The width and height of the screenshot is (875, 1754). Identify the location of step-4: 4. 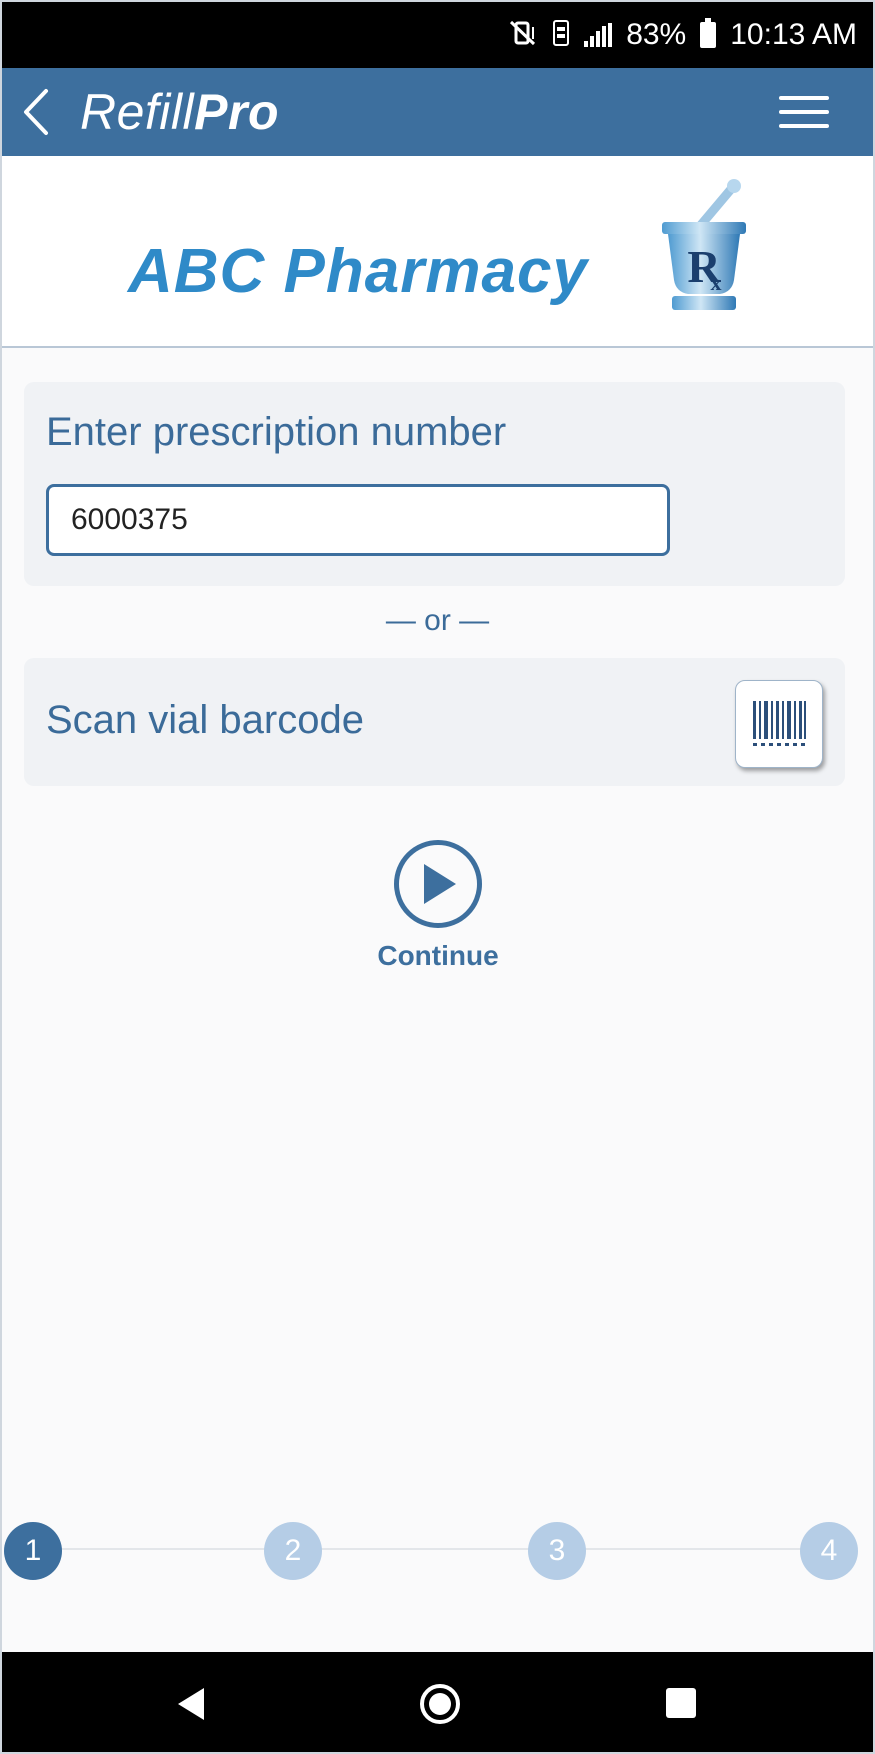
(829, 1551).